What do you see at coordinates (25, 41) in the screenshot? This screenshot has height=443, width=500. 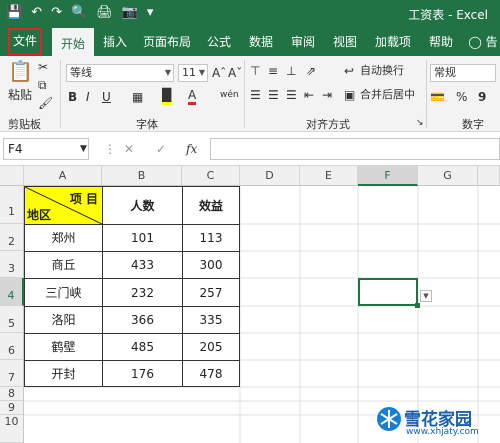 I see `tab-file: 文件` at bounding box center [25, 41].